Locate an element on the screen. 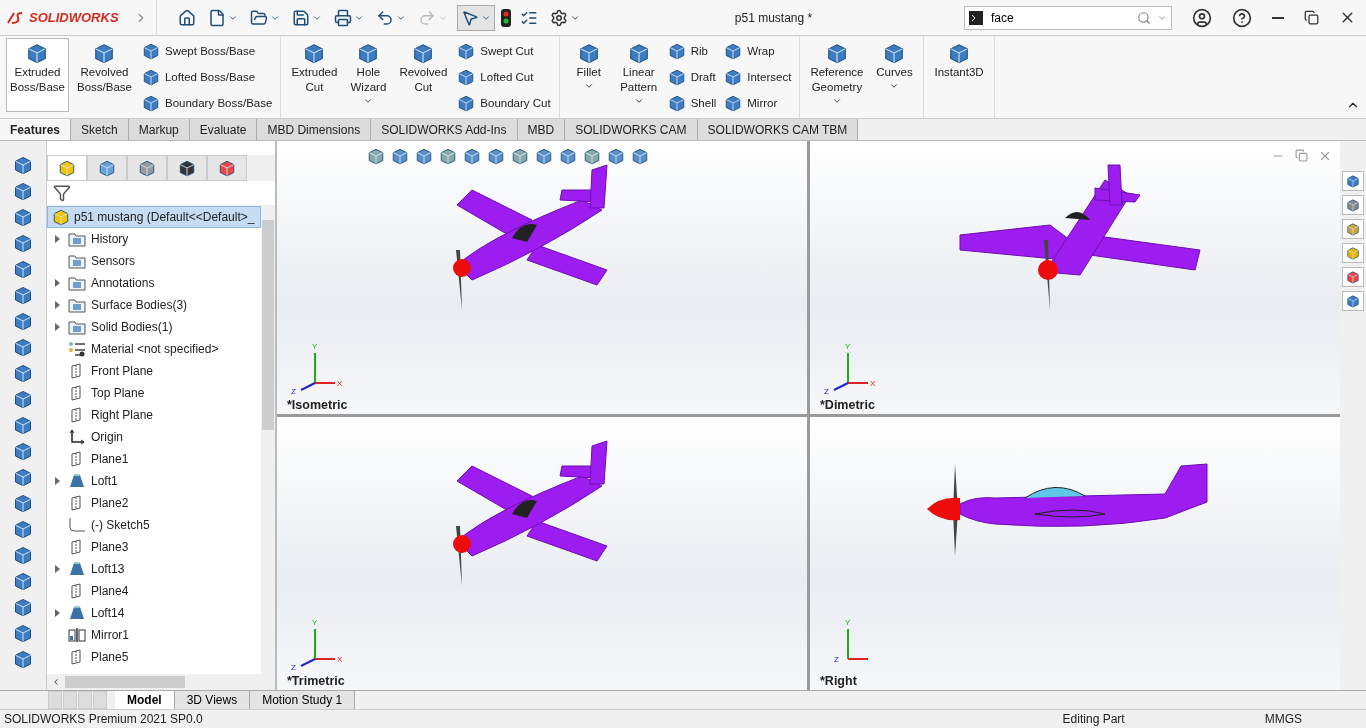 The image size is (1366, 728). units-selector: MMGS is located at coordinates (1283, 719).